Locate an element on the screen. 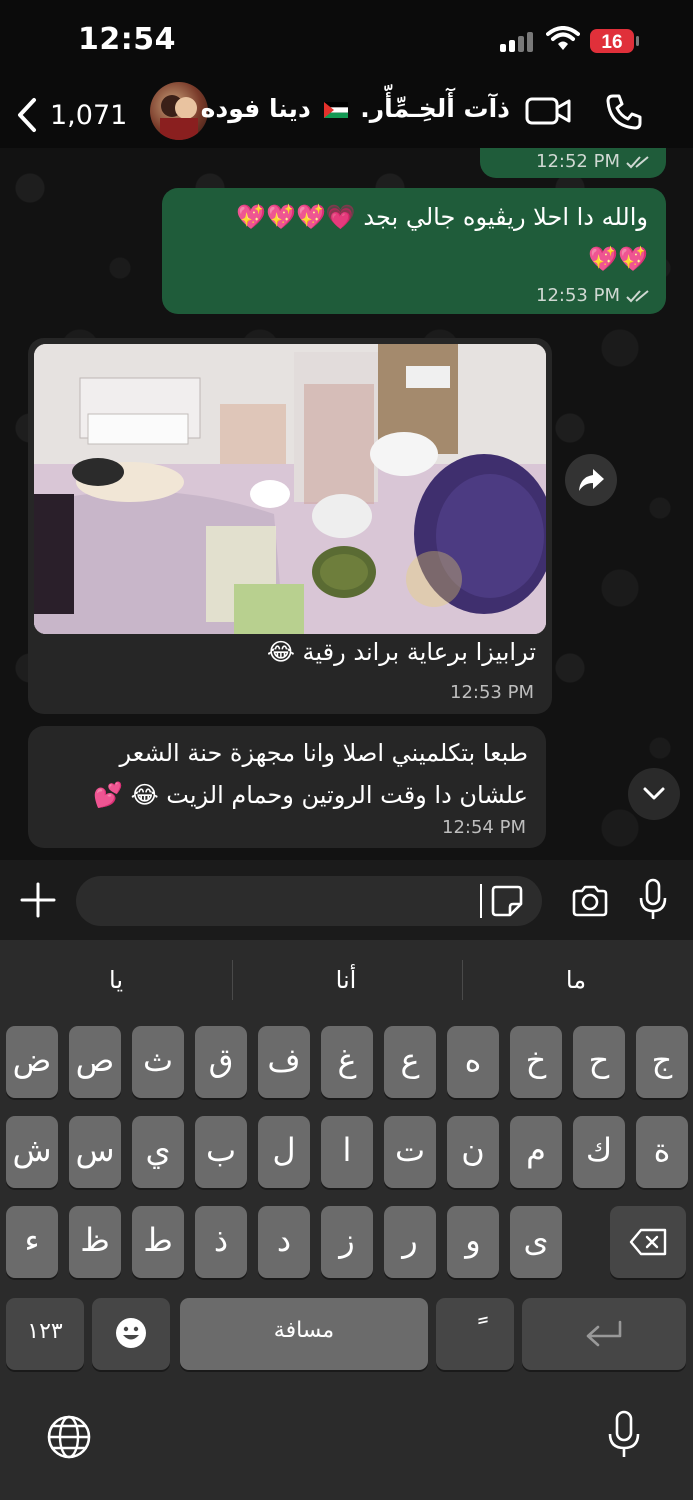  video-call-icon is located at coordinates (548, 111).